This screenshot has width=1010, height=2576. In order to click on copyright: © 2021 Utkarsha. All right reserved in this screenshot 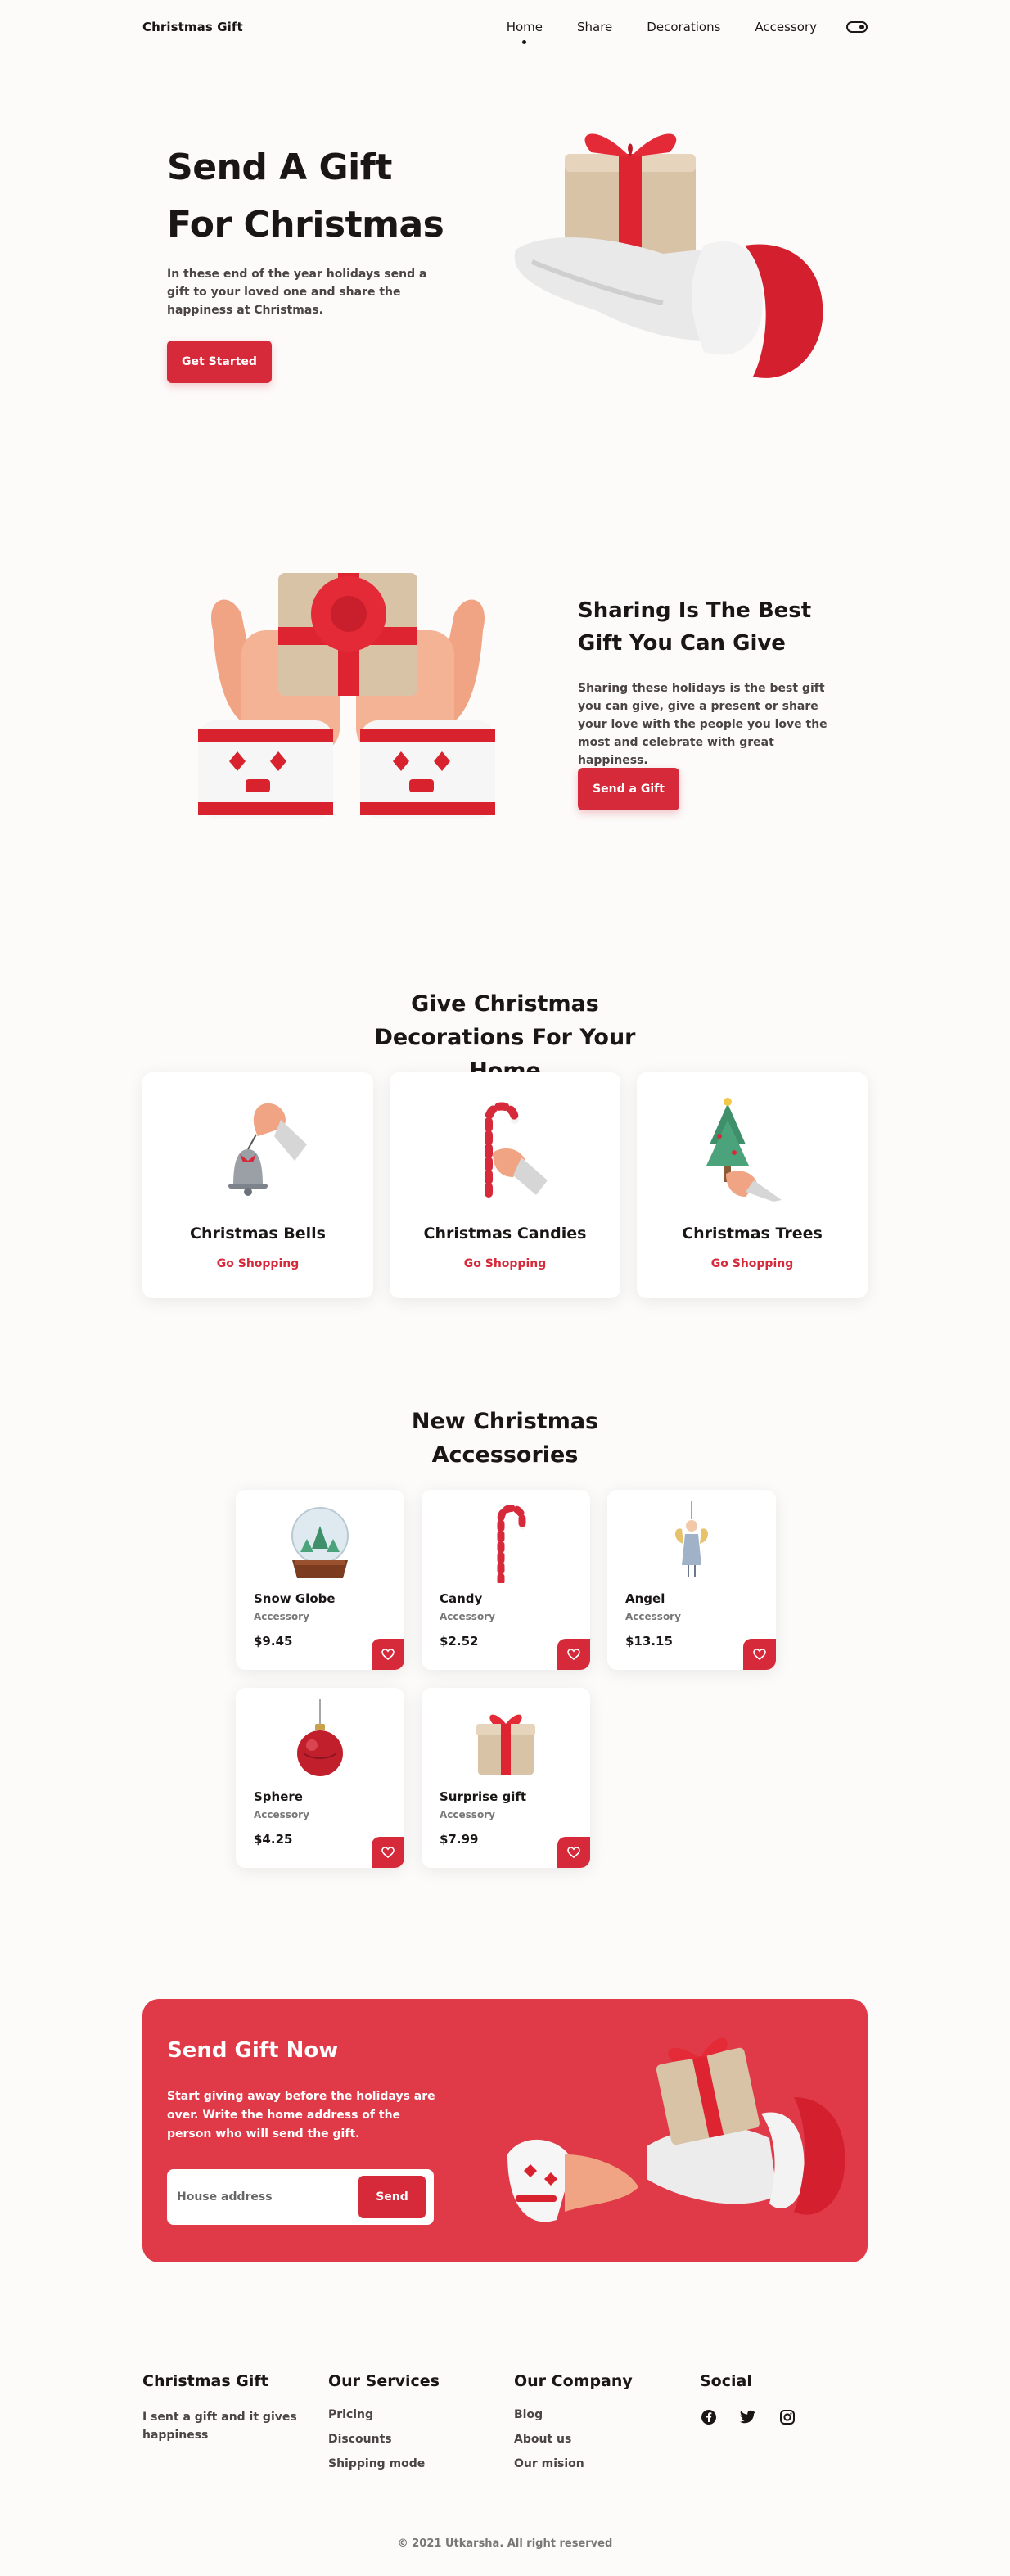, I will do `click(505, 2544)`.